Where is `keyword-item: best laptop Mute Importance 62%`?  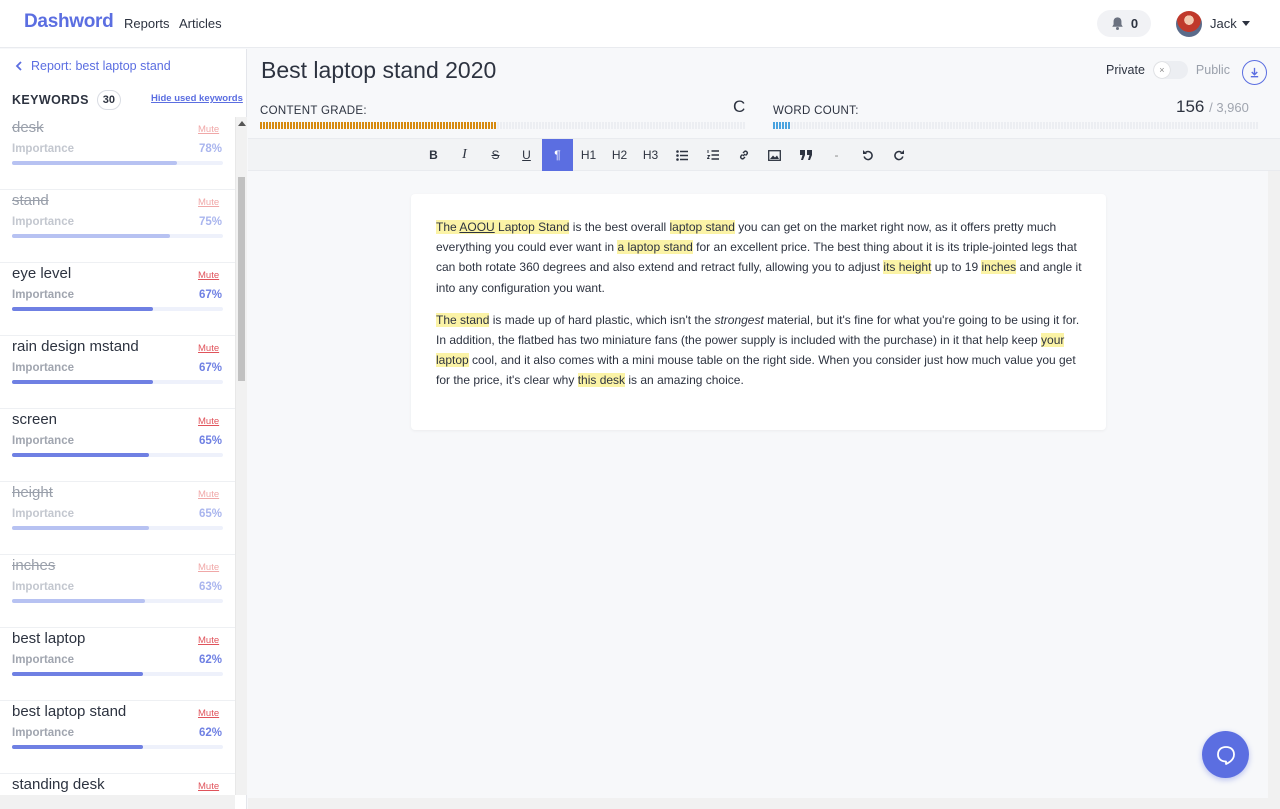
keyword-item: best laptop Mute Importance 62% is located at coordinates (117, 664).